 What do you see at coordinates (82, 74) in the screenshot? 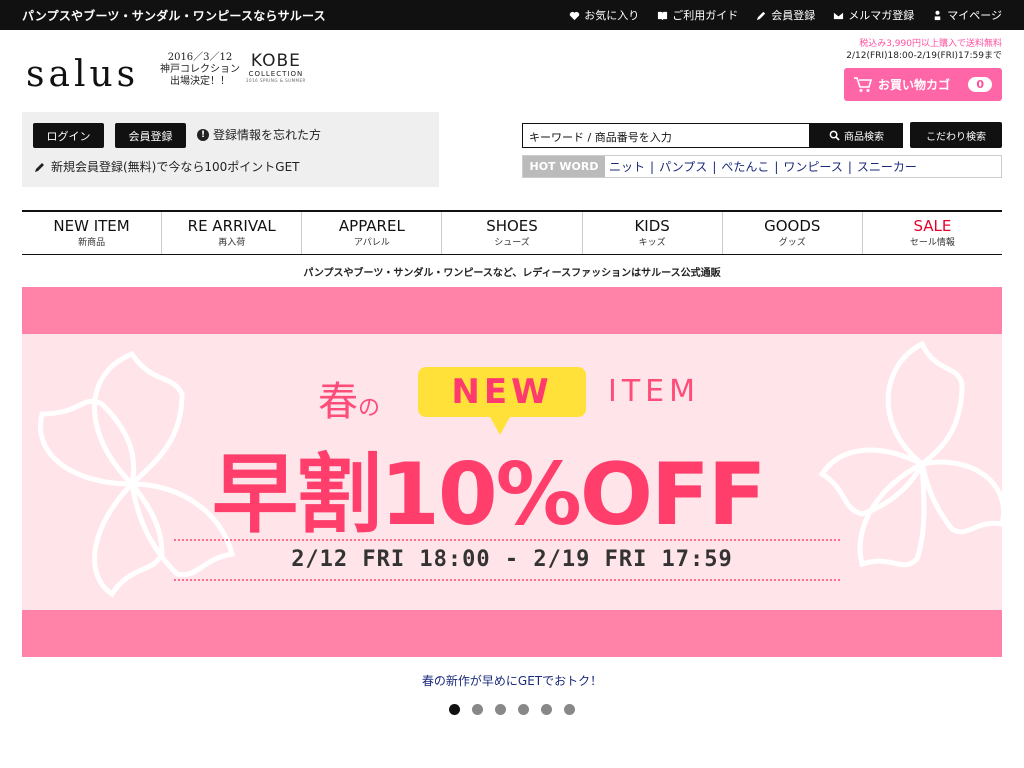
I see `site-logo: salus` at bounding box center [82, 74].